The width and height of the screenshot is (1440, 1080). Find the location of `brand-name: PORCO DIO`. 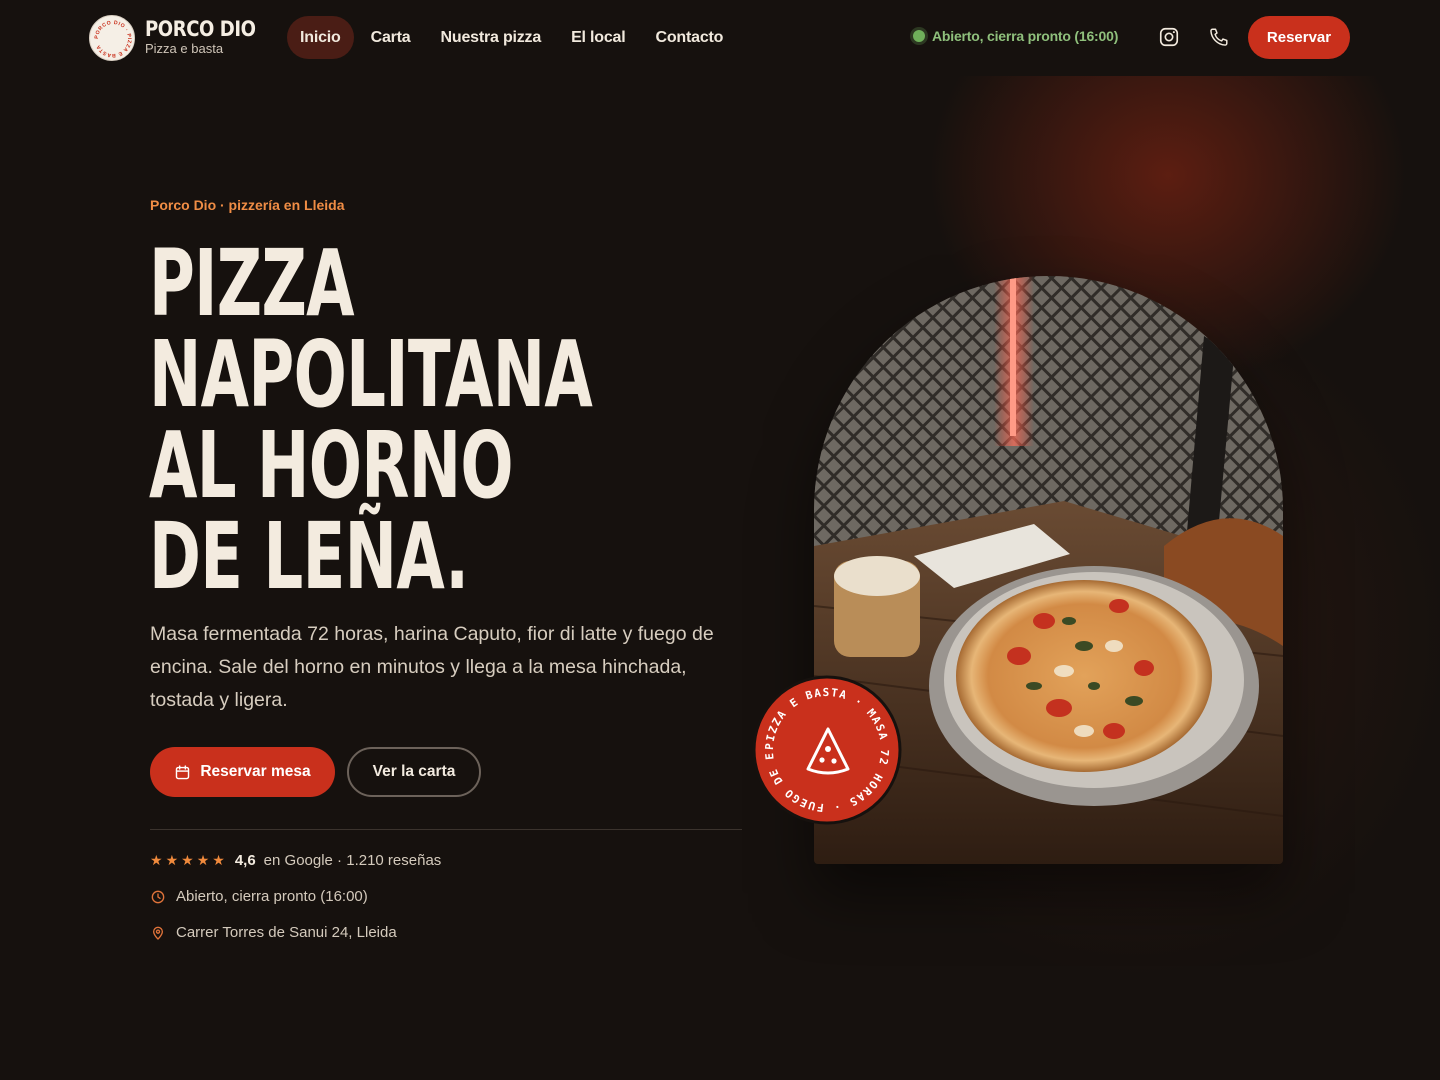

brand-name: PORCO DIO is located at coordinates (200, 29).